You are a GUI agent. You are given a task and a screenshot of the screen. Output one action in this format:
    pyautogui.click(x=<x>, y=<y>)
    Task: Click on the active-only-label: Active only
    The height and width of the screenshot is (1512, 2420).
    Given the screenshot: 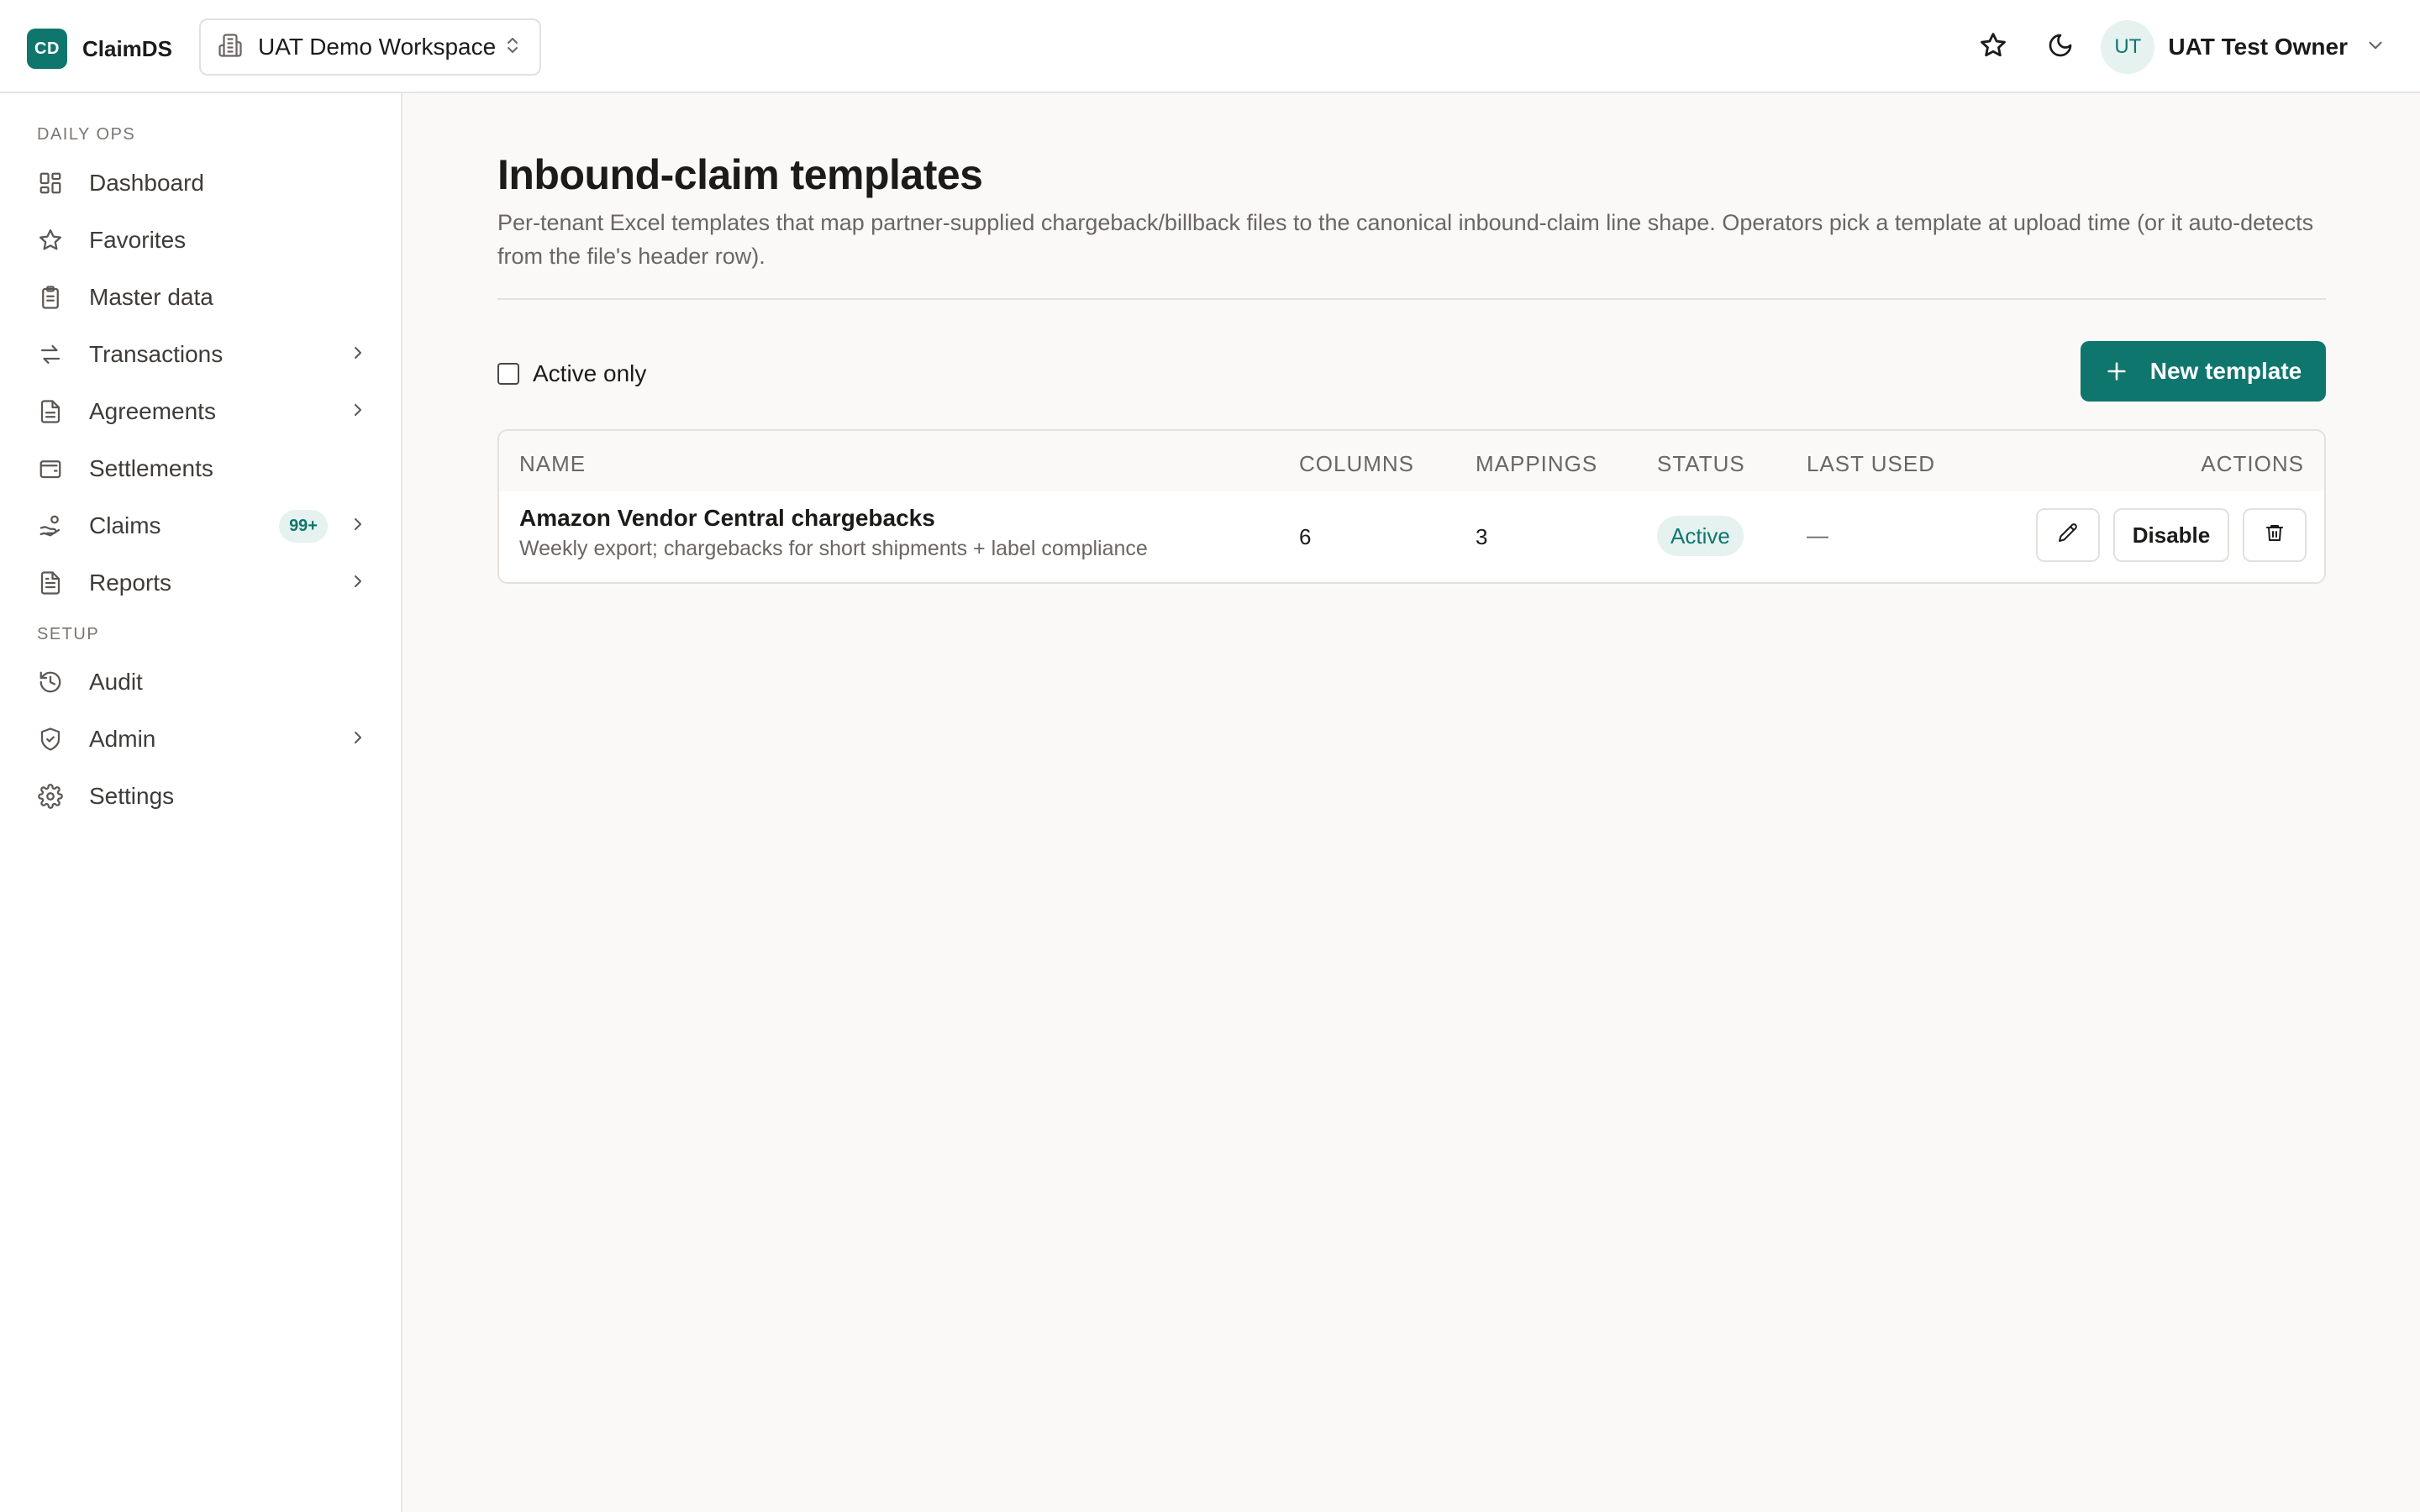 What is the action you would take?
    pyautogui.click(x=590, y=373)
    